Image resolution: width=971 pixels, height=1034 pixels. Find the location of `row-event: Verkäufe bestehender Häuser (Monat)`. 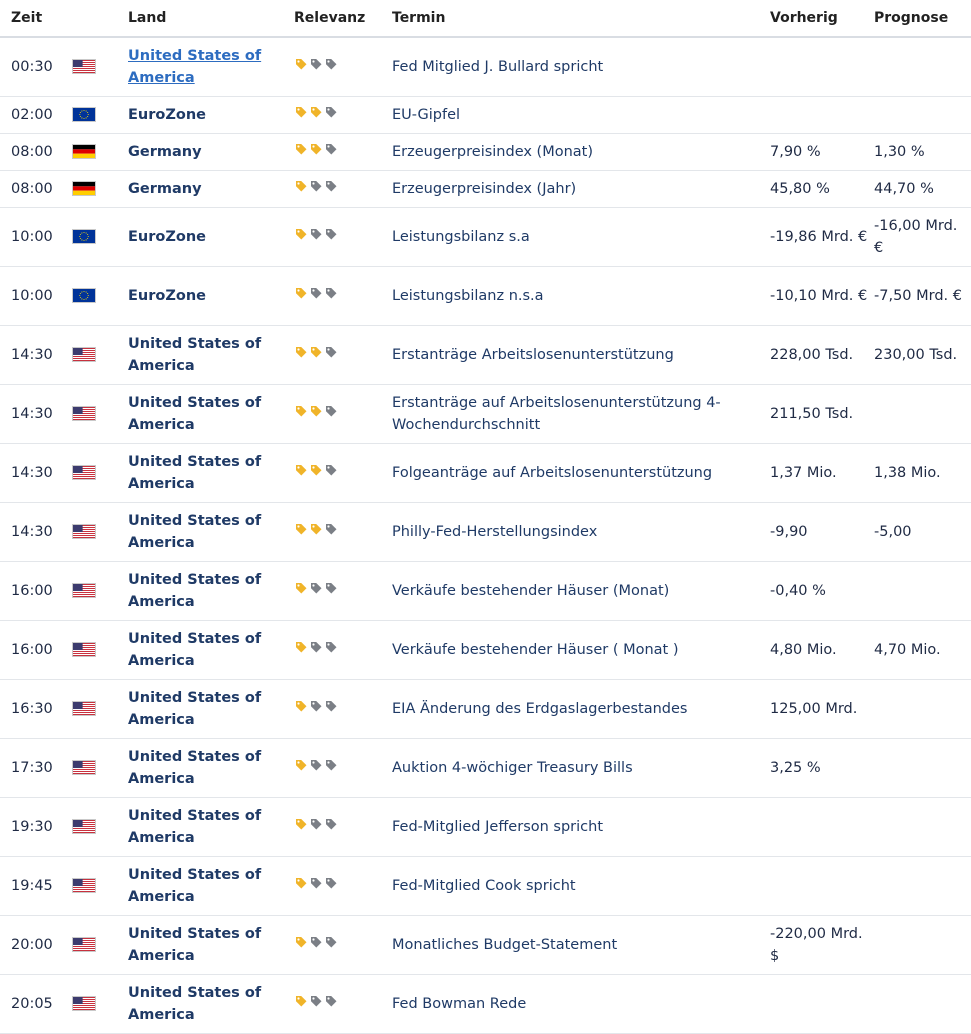

row-event: Verkäufe bestehender Häuser (Monat) is located at coordinates (581, 591).